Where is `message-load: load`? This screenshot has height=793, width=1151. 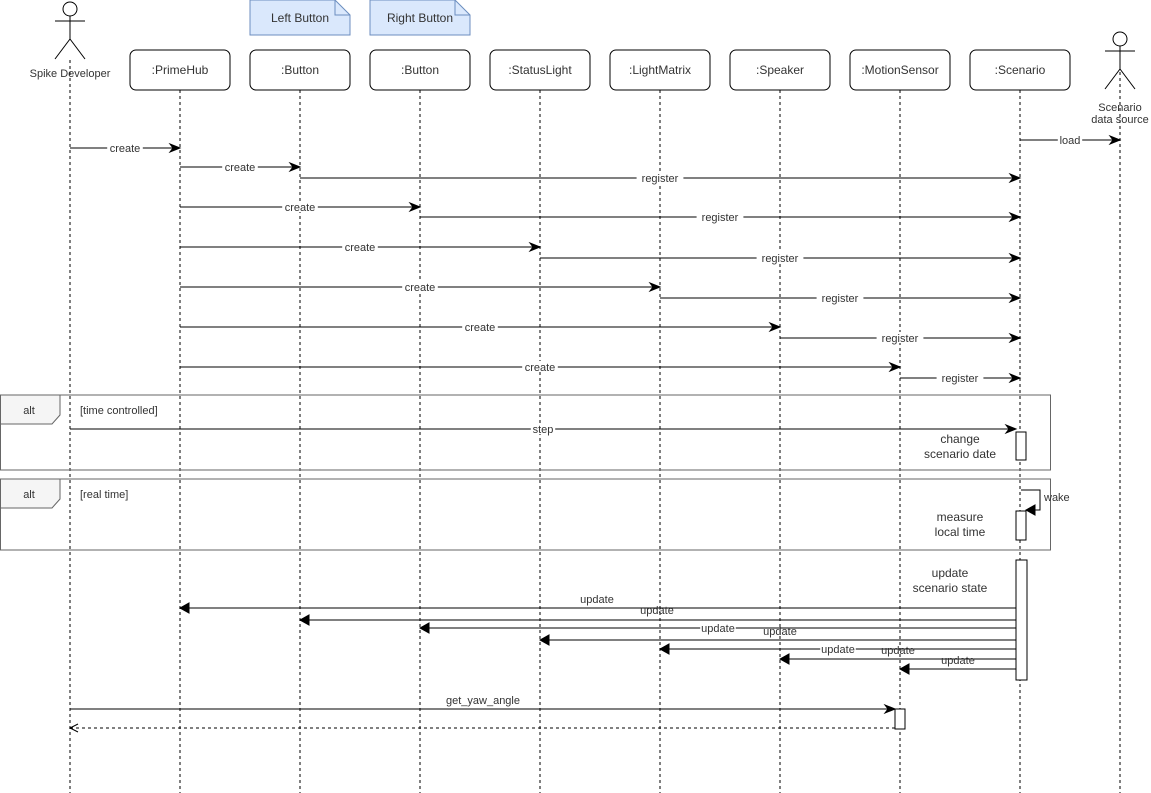
message-load: load is located at coordinates (1071, 140).